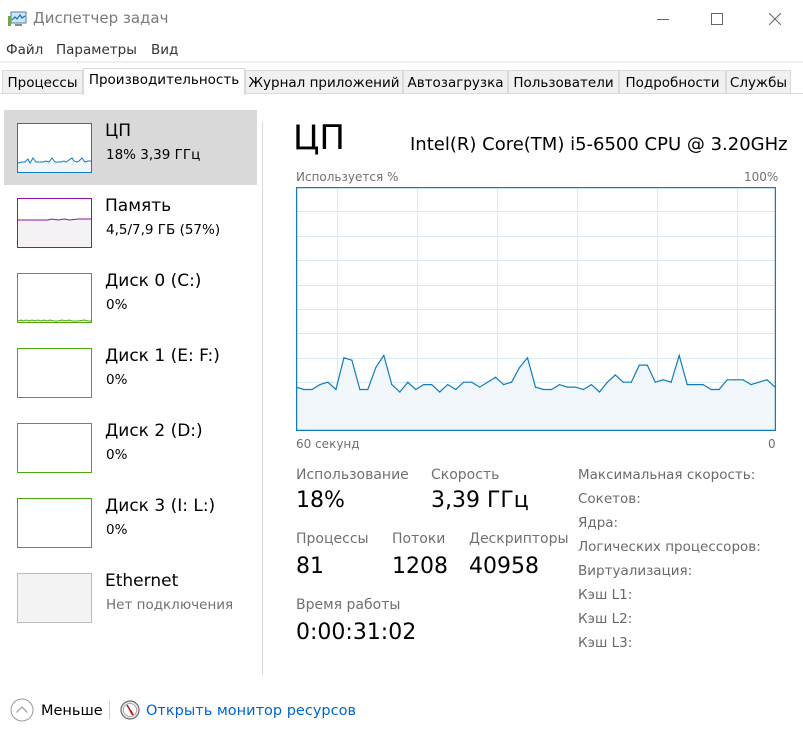 The height and width of the screenshot is (736, 803). I want to click on chevron-up-circle-icon, so click(22, 710).